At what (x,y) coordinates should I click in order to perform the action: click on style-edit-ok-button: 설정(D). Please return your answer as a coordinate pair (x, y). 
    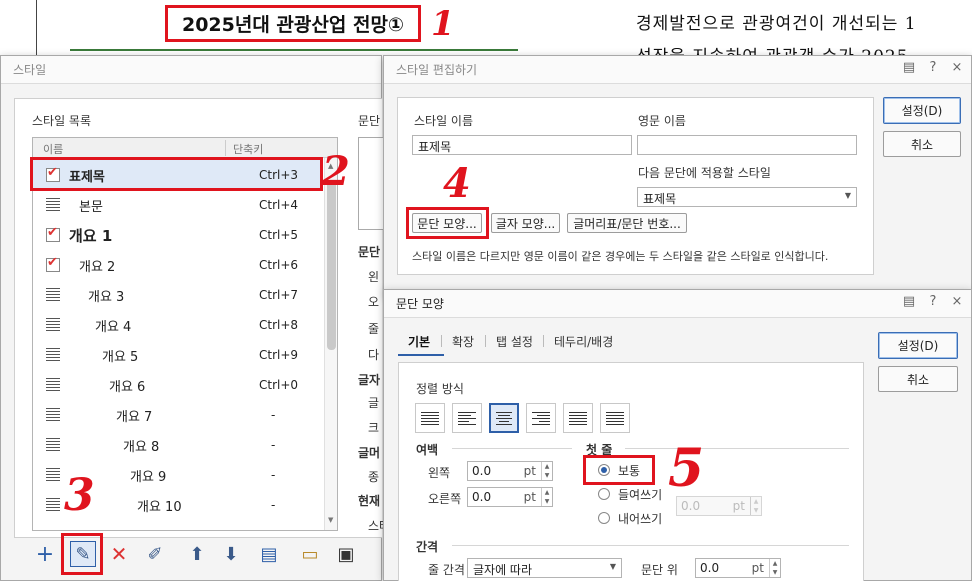
    Looking at the image, I should click on (922, 110).